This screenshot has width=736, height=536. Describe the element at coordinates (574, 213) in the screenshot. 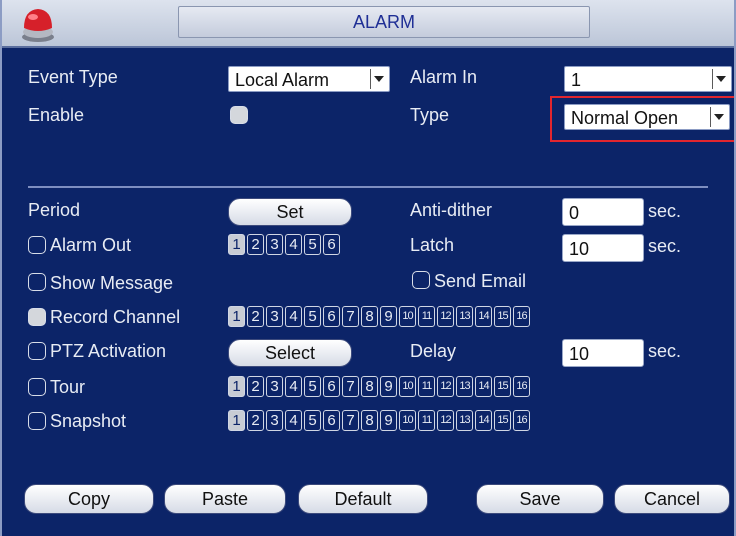

I see `anti-dither-value: 0` at that location.